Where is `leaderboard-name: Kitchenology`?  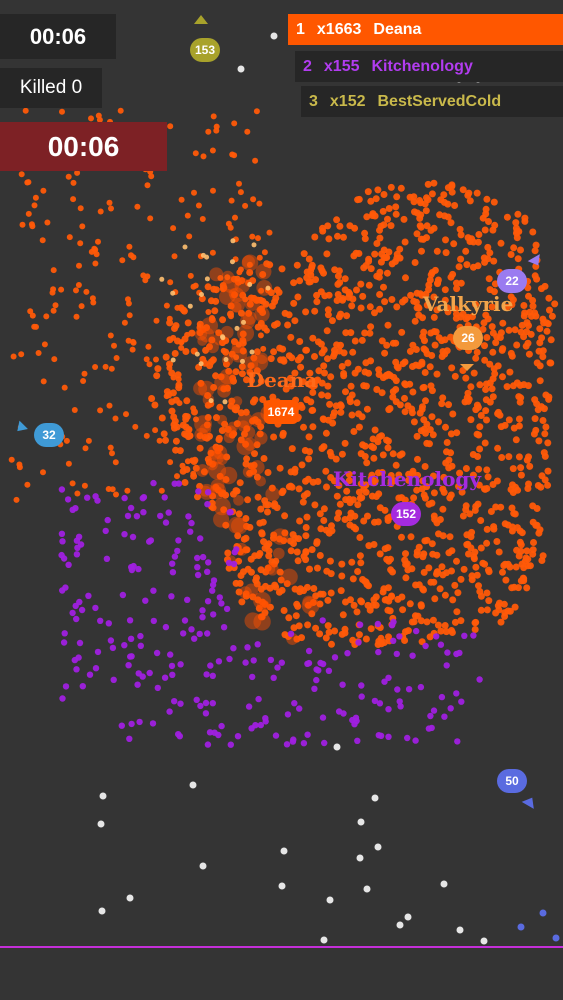 leaderboard-name: Kitchenology is located at coordinates (422, 66).